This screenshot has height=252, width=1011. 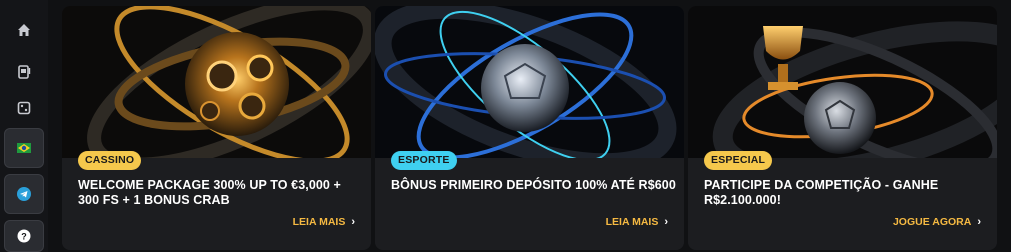 I want to click on home-icon, so click(x=24, y=30).